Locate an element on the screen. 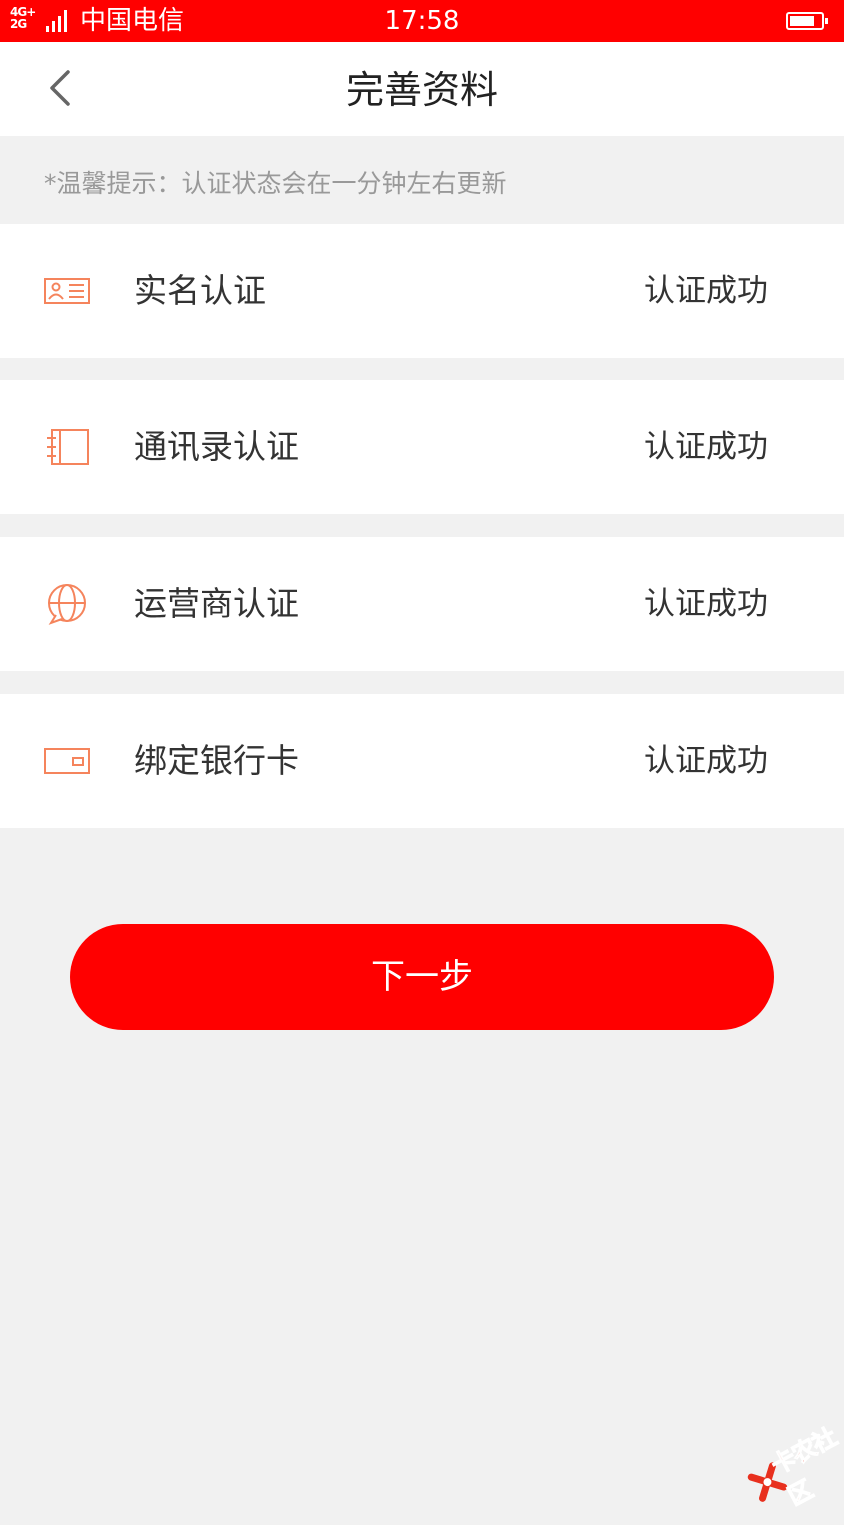 This screenshot has width=844, height=1525. next-step-button: 下一步 is located at coordinates (422, 977).